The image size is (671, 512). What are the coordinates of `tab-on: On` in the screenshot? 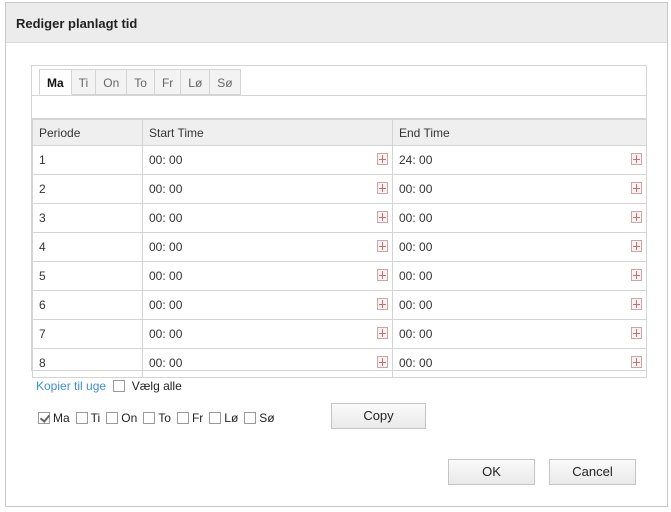 It's located at (112, 82).